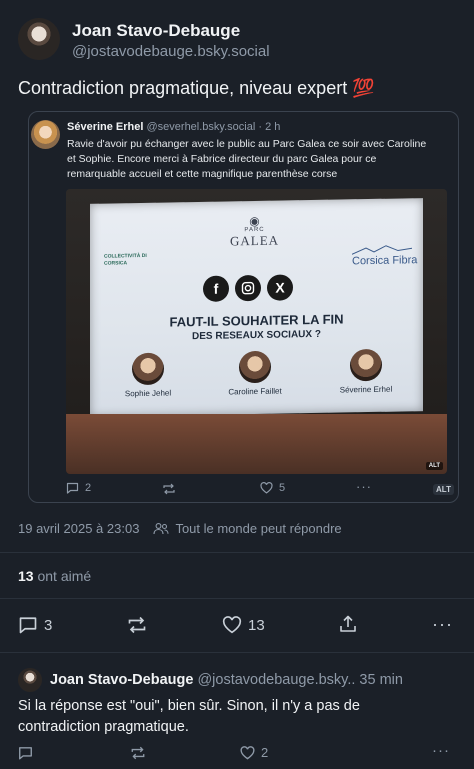 The image size is (474, 769). I want to click on quoted-author-handle: @severhel.bsky.social, so click(201, 127).